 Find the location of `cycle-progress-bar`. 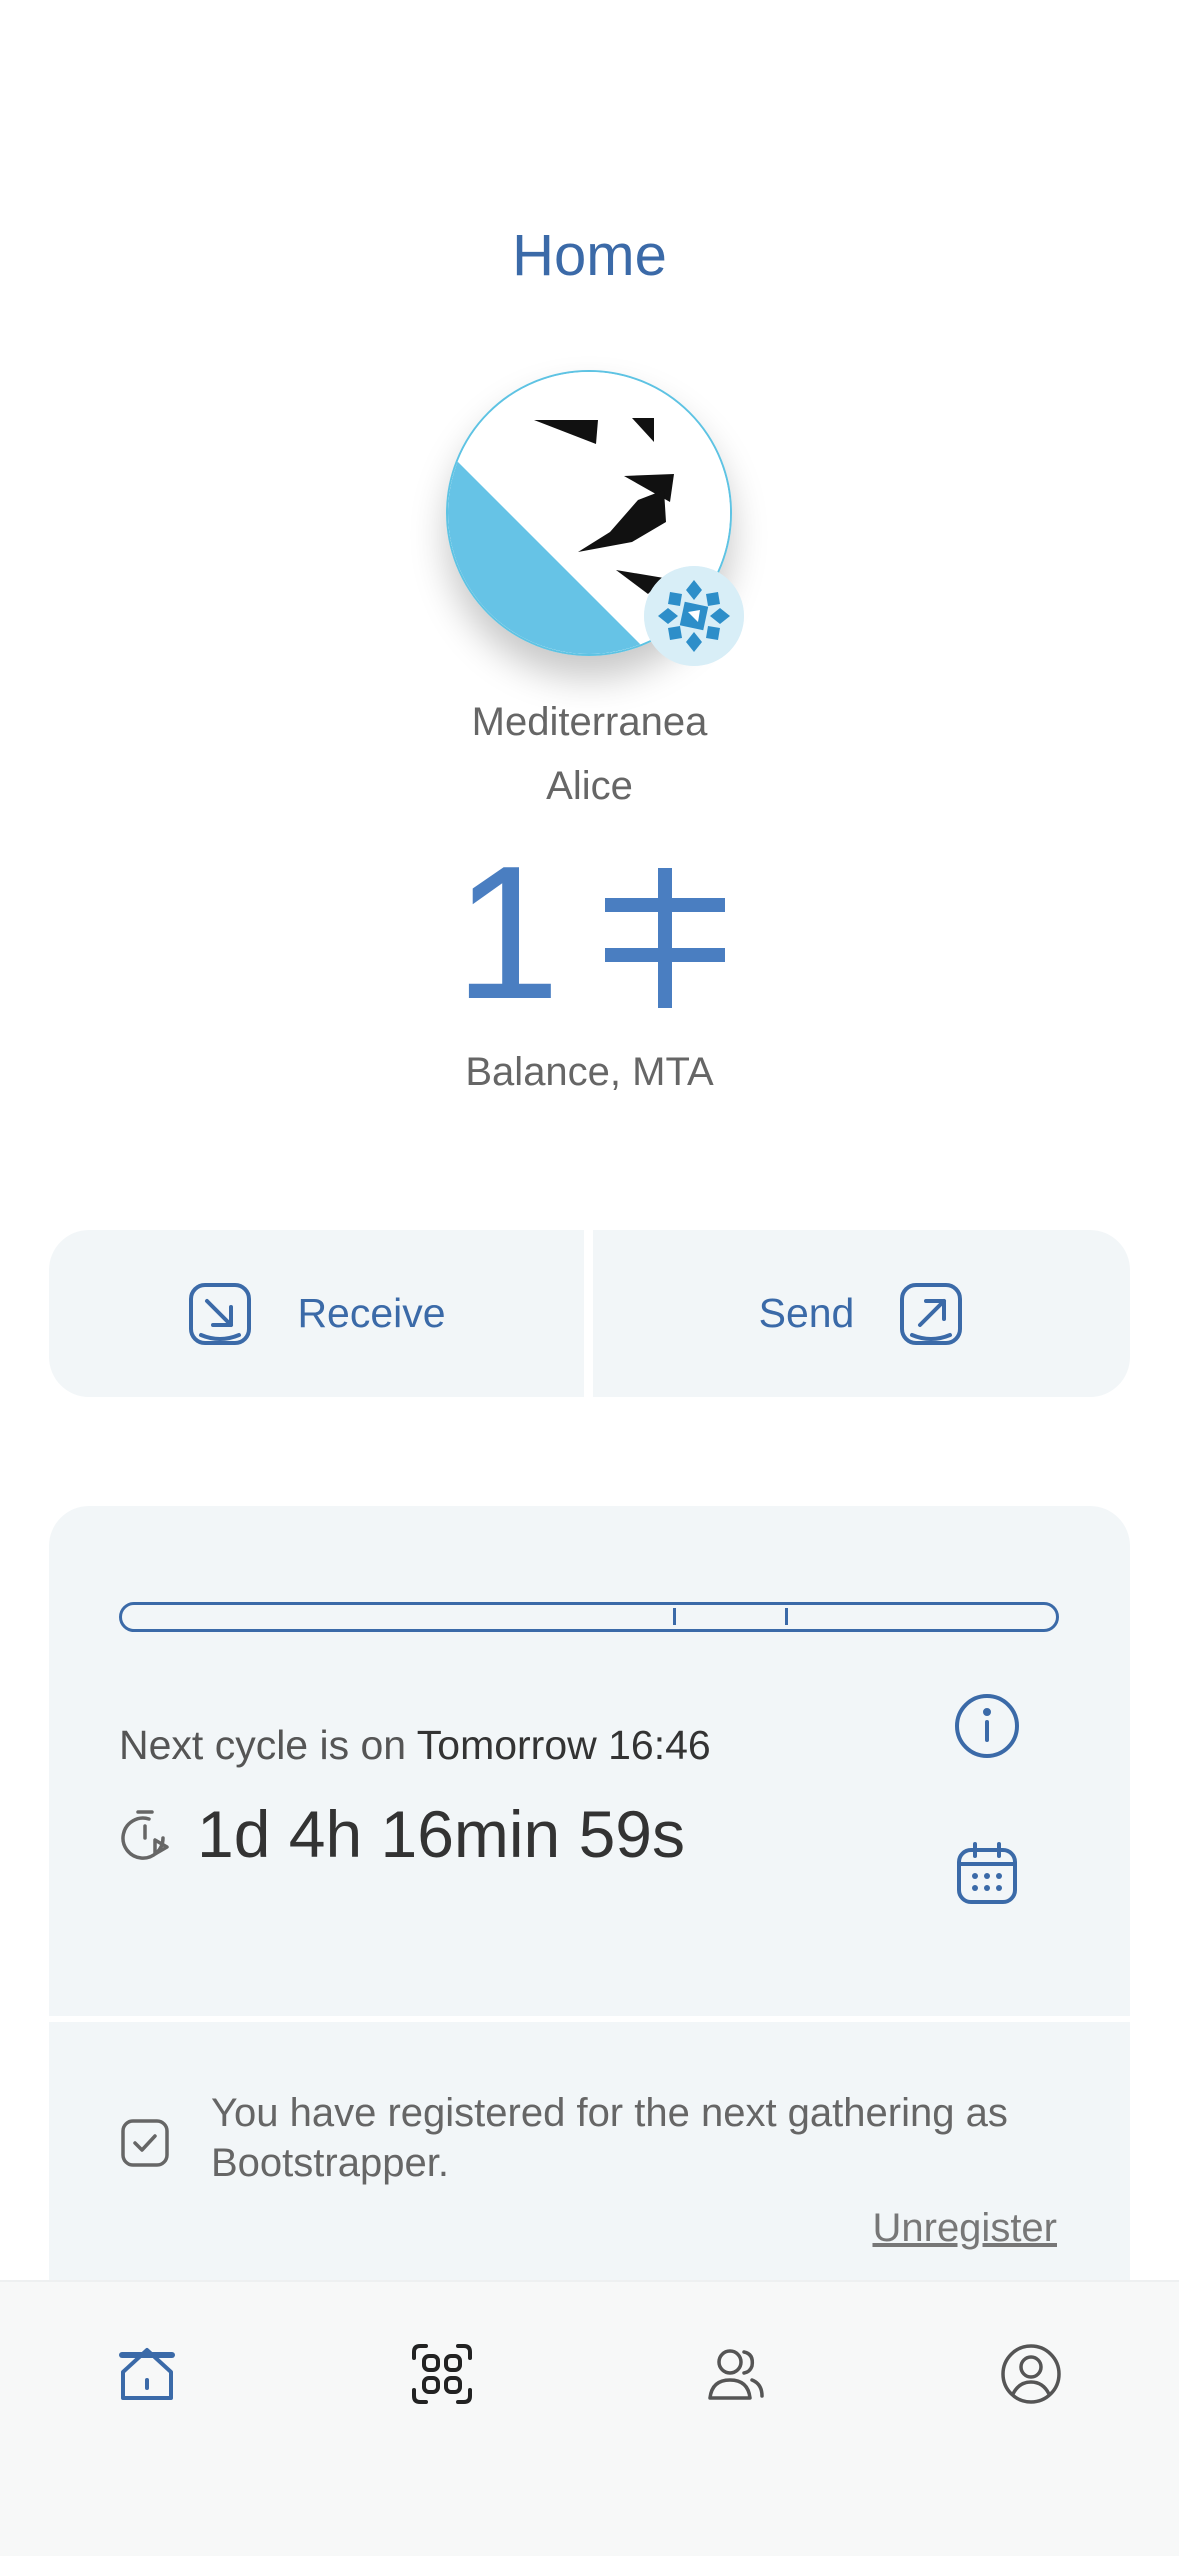

cycle-progress-bar is located at coordinates (589, 1617).